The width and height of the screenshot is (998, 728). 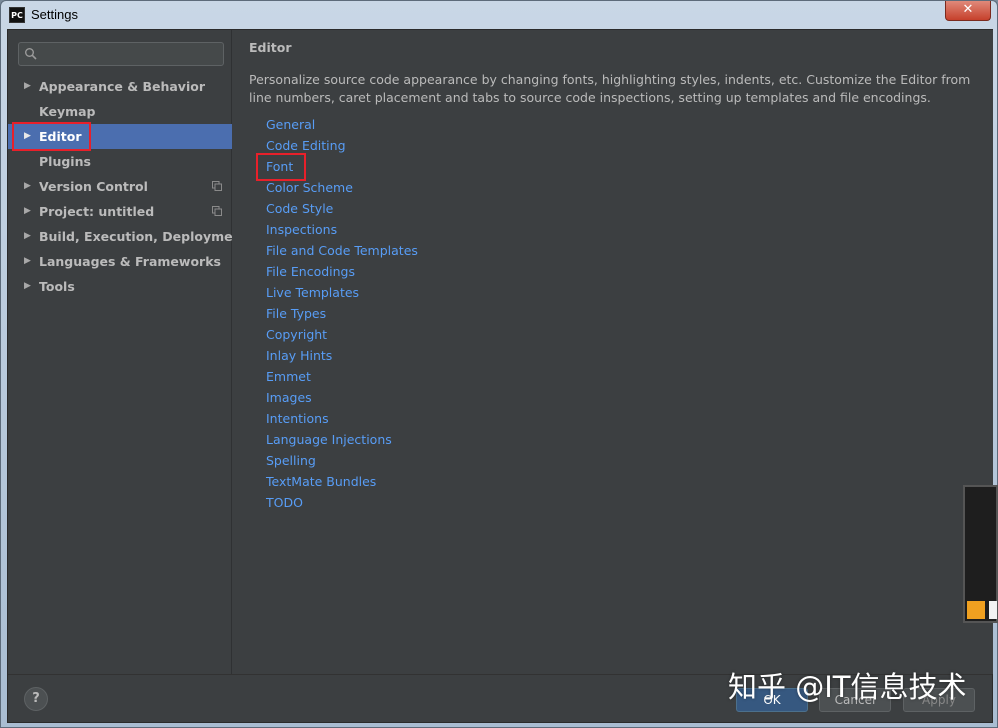 What do you see at coordinates (976, 610) in the screenshot?
I see `user-icon` at bounding box center [976, 610].